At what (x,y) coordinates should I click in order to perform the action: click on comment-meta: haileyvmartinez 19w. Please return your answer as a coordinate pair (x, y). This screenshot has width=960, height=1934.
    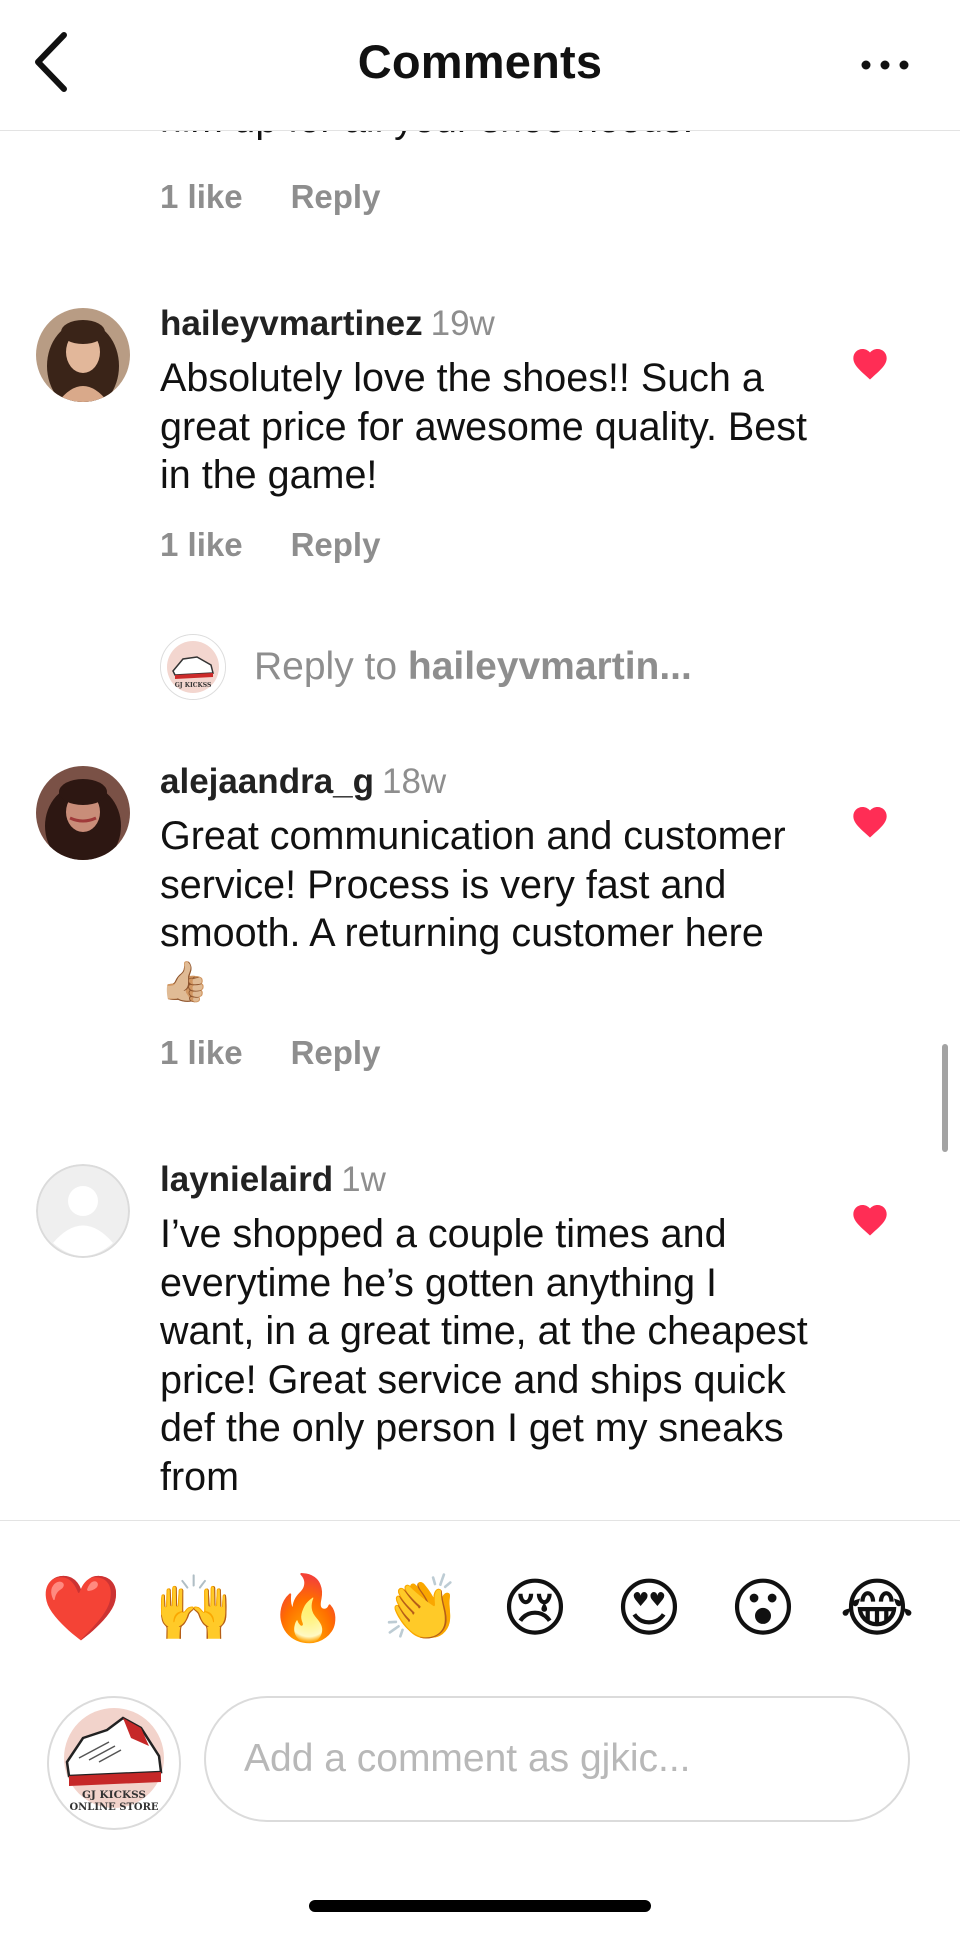
    Looking at the image, I should click on (327, 324).